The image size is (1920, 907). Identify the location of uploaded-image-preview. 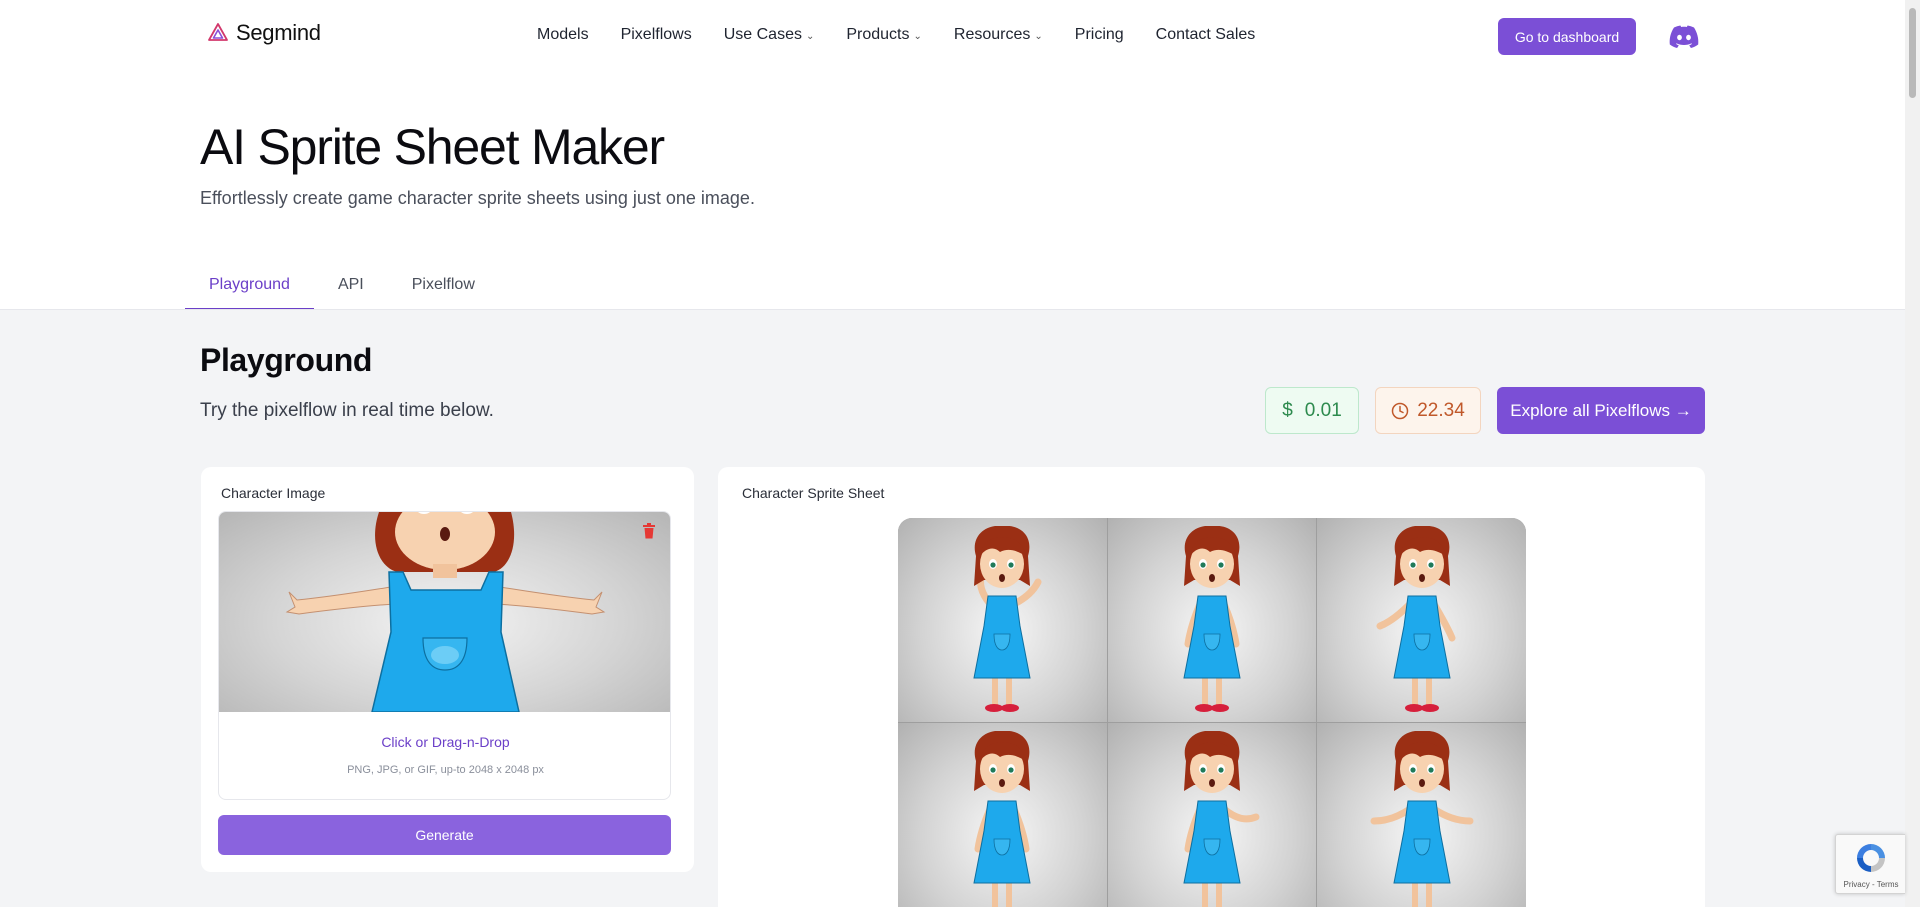
(444, 612).